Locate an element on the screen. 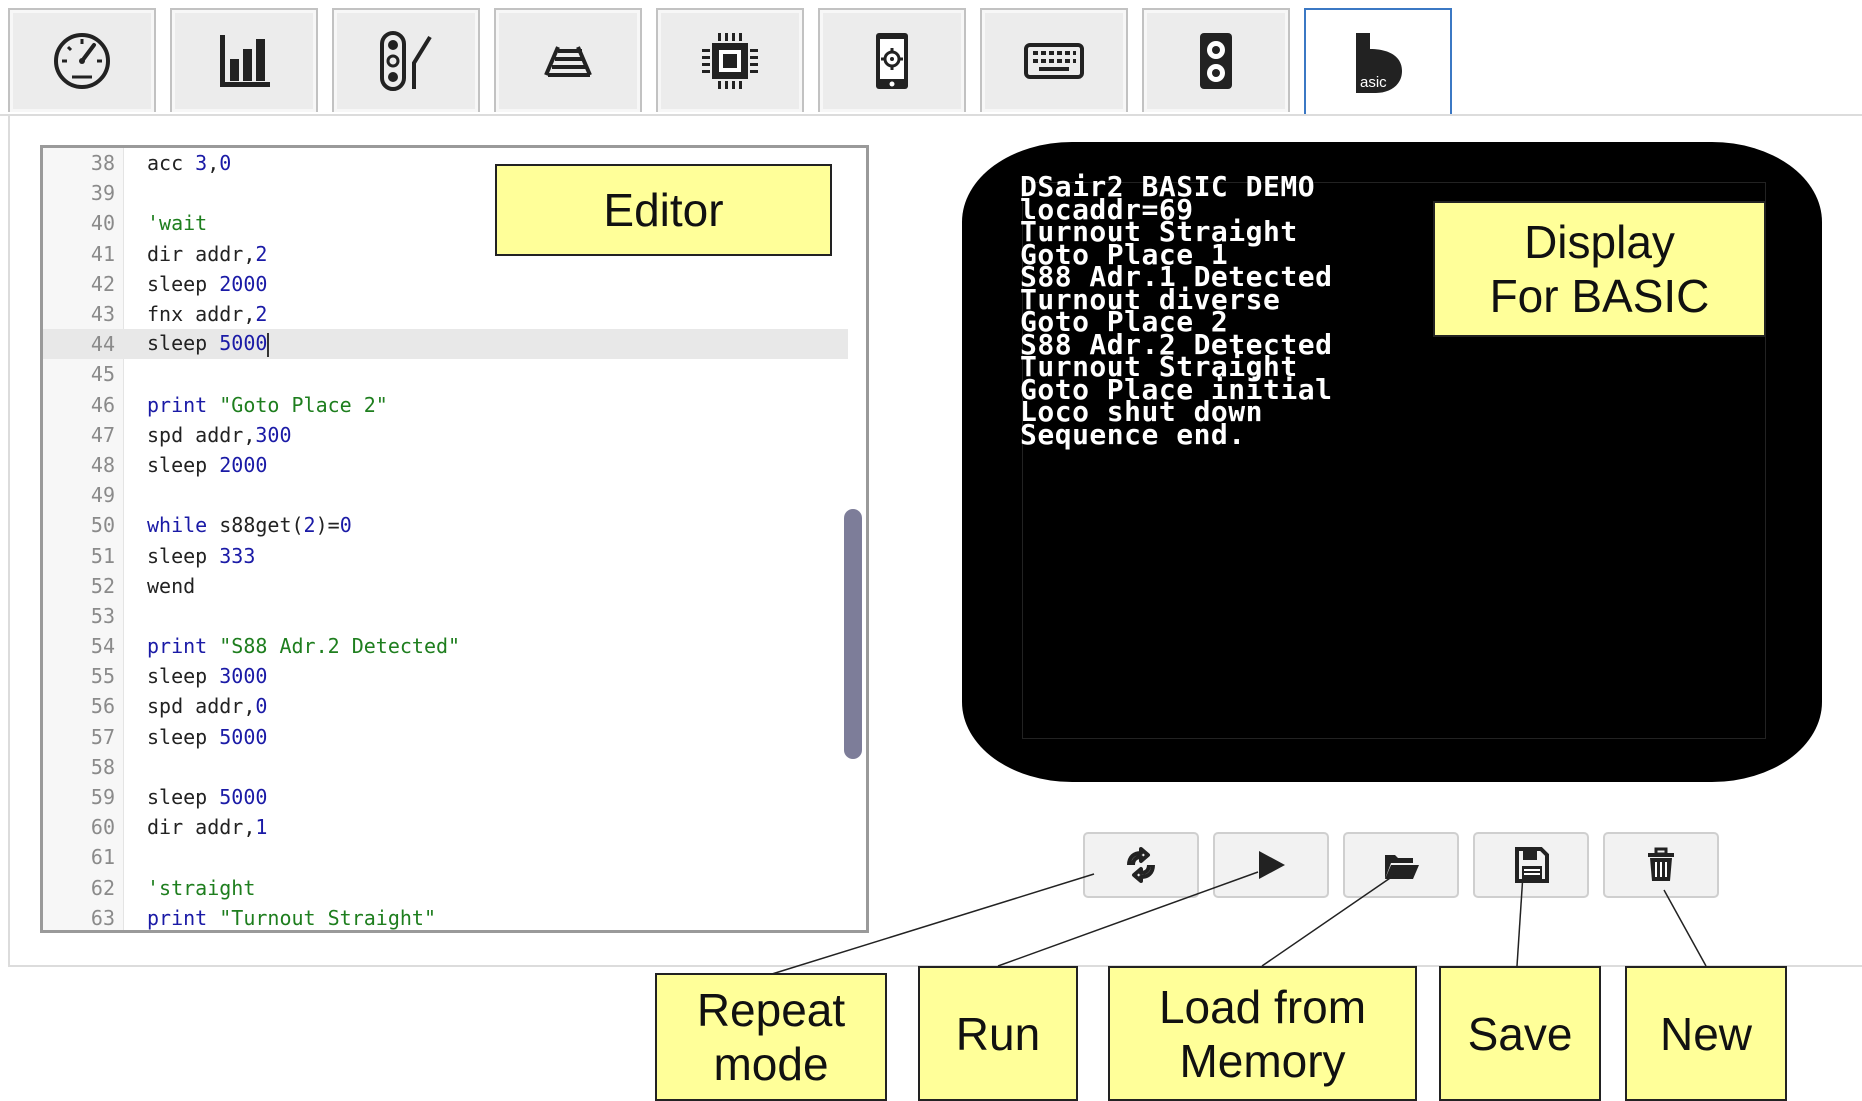  tab-chip is located at coordinates (730, 60).